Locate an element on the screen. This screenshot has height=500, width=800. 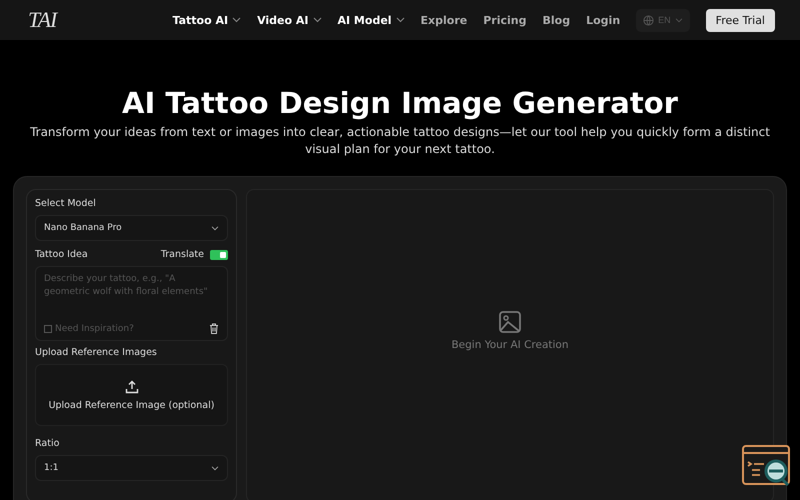
trash-icon is located at coordinates (214, 328).